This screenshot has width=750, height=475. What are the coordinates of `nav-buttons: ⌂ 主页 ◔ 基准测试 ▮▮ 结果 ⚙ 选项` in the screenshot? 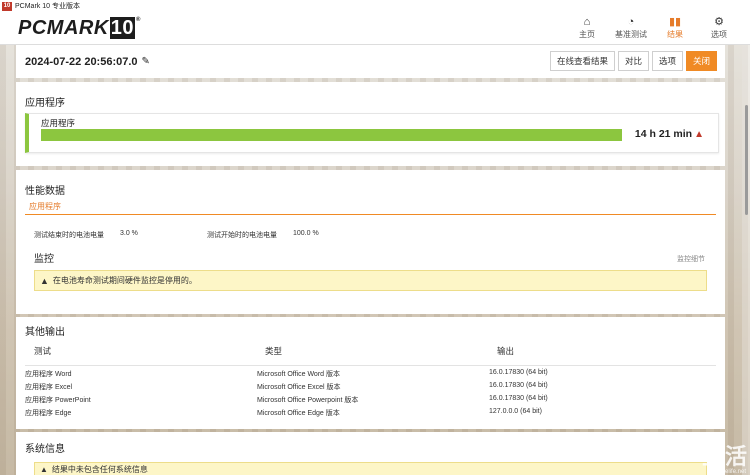 It's located at (653, 27).